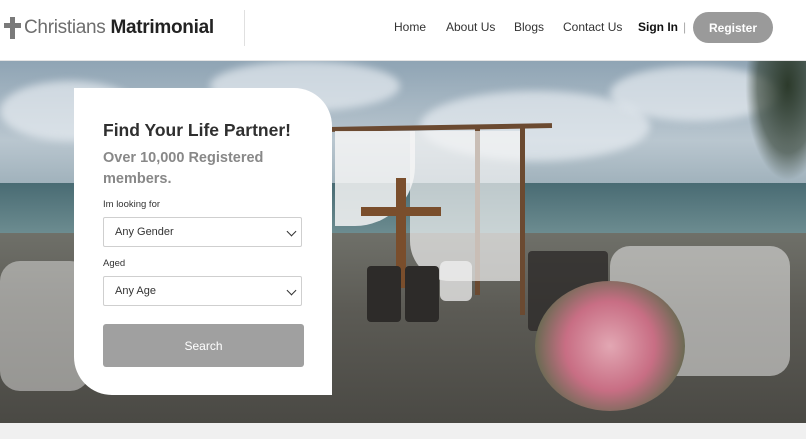 This screenshot has height=439, width=806. Describe the element at coordinates (658, 27) in the screenshot. I see `sign-in-link: Sign In` at that location.